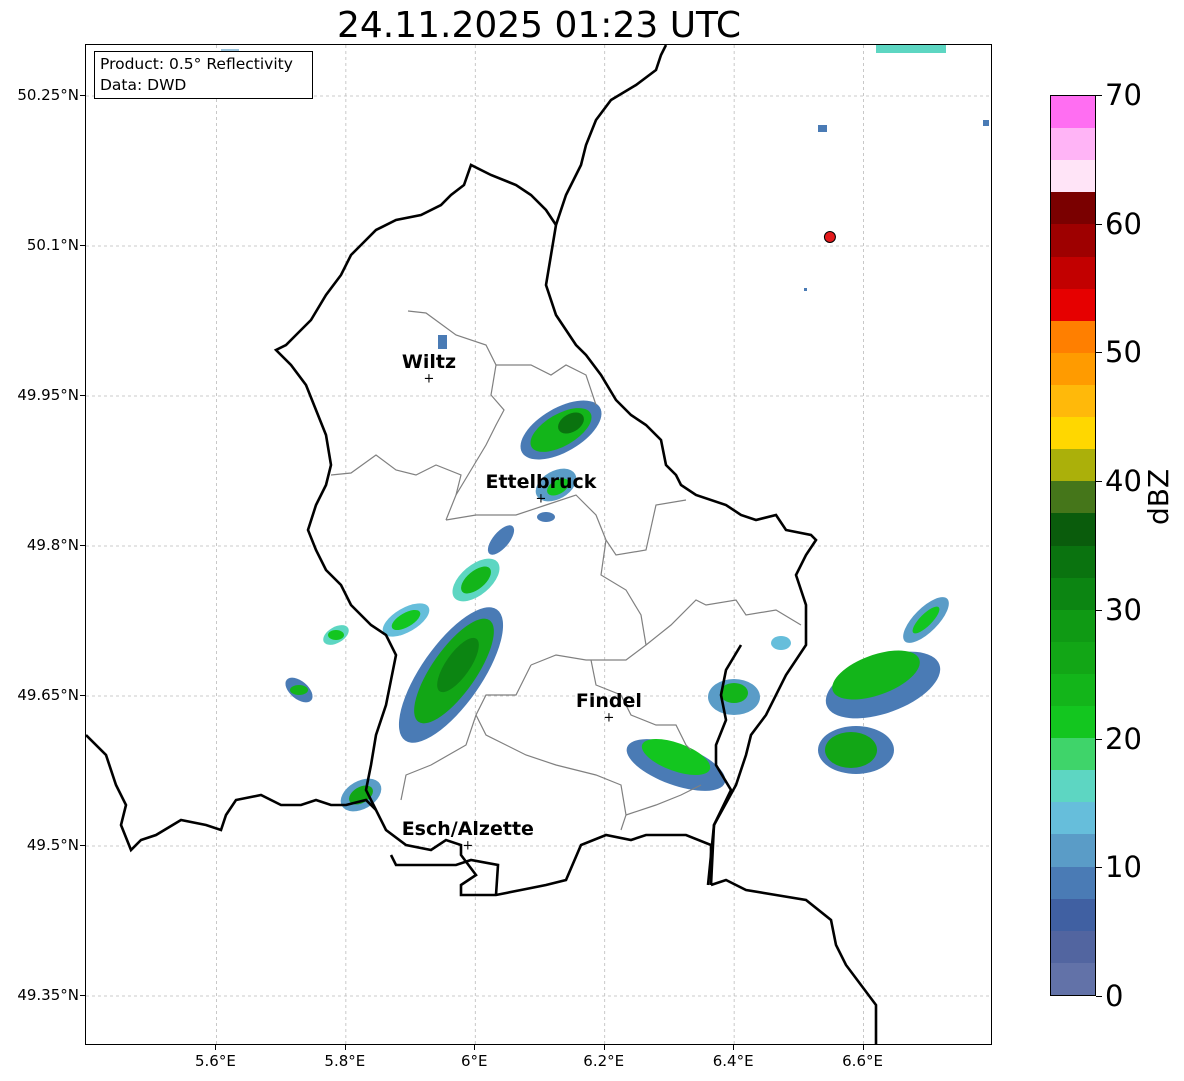  I want to click on lon-tick-label: 6°E, so click(474, 1061).